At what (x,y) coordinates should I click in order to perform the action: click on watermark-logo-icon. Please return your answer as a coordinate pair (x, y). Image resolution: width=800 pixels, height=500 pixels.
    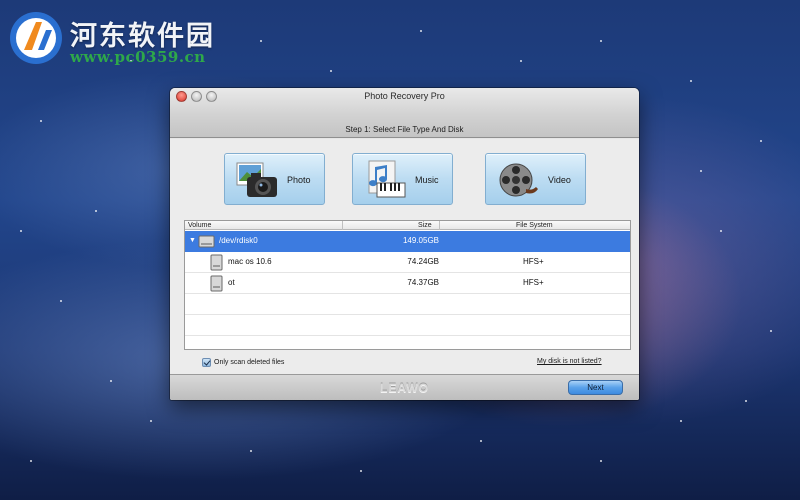
    Looking at the image, I should click on (36, 38).